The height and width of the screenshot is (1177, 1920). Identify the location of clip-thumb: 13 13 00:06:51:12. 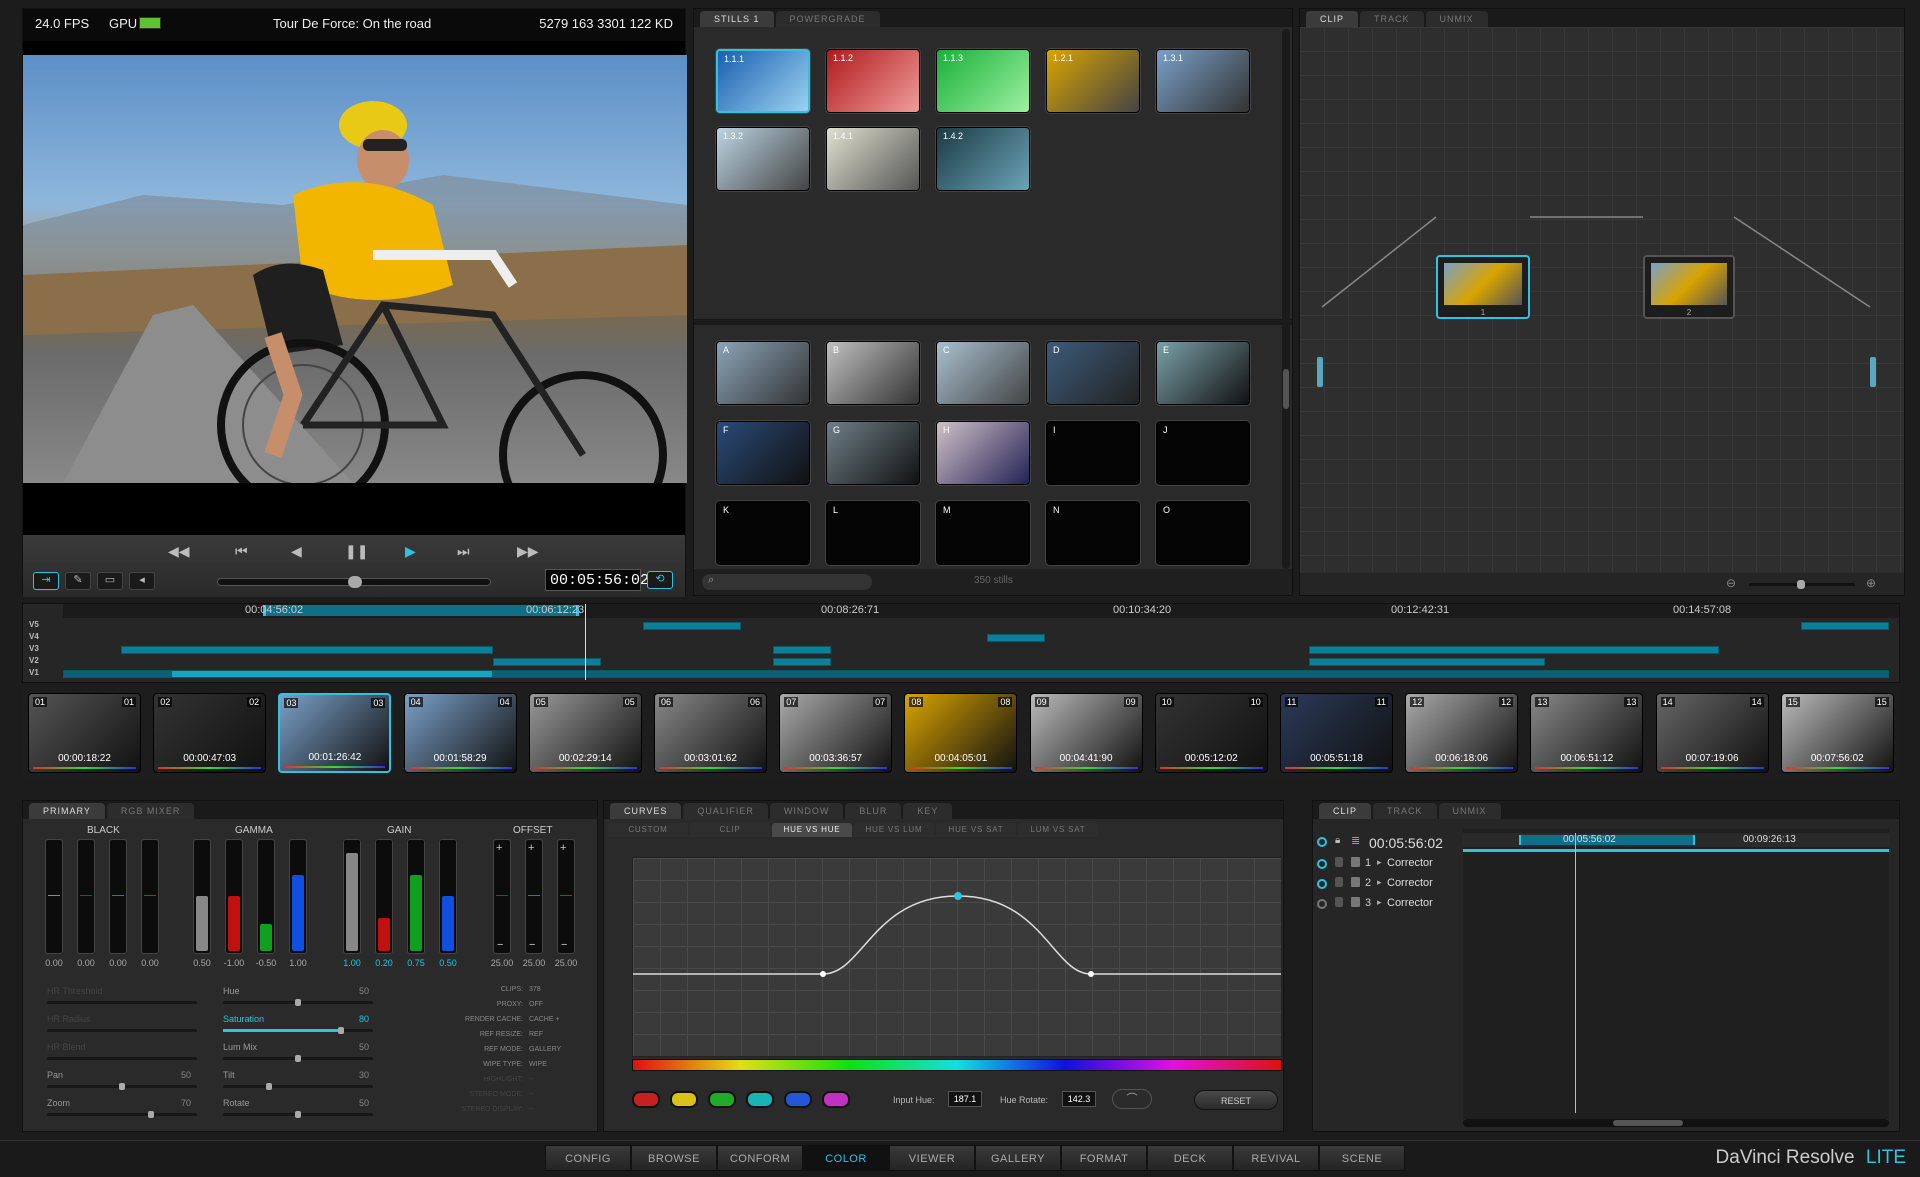
(1587, 733).